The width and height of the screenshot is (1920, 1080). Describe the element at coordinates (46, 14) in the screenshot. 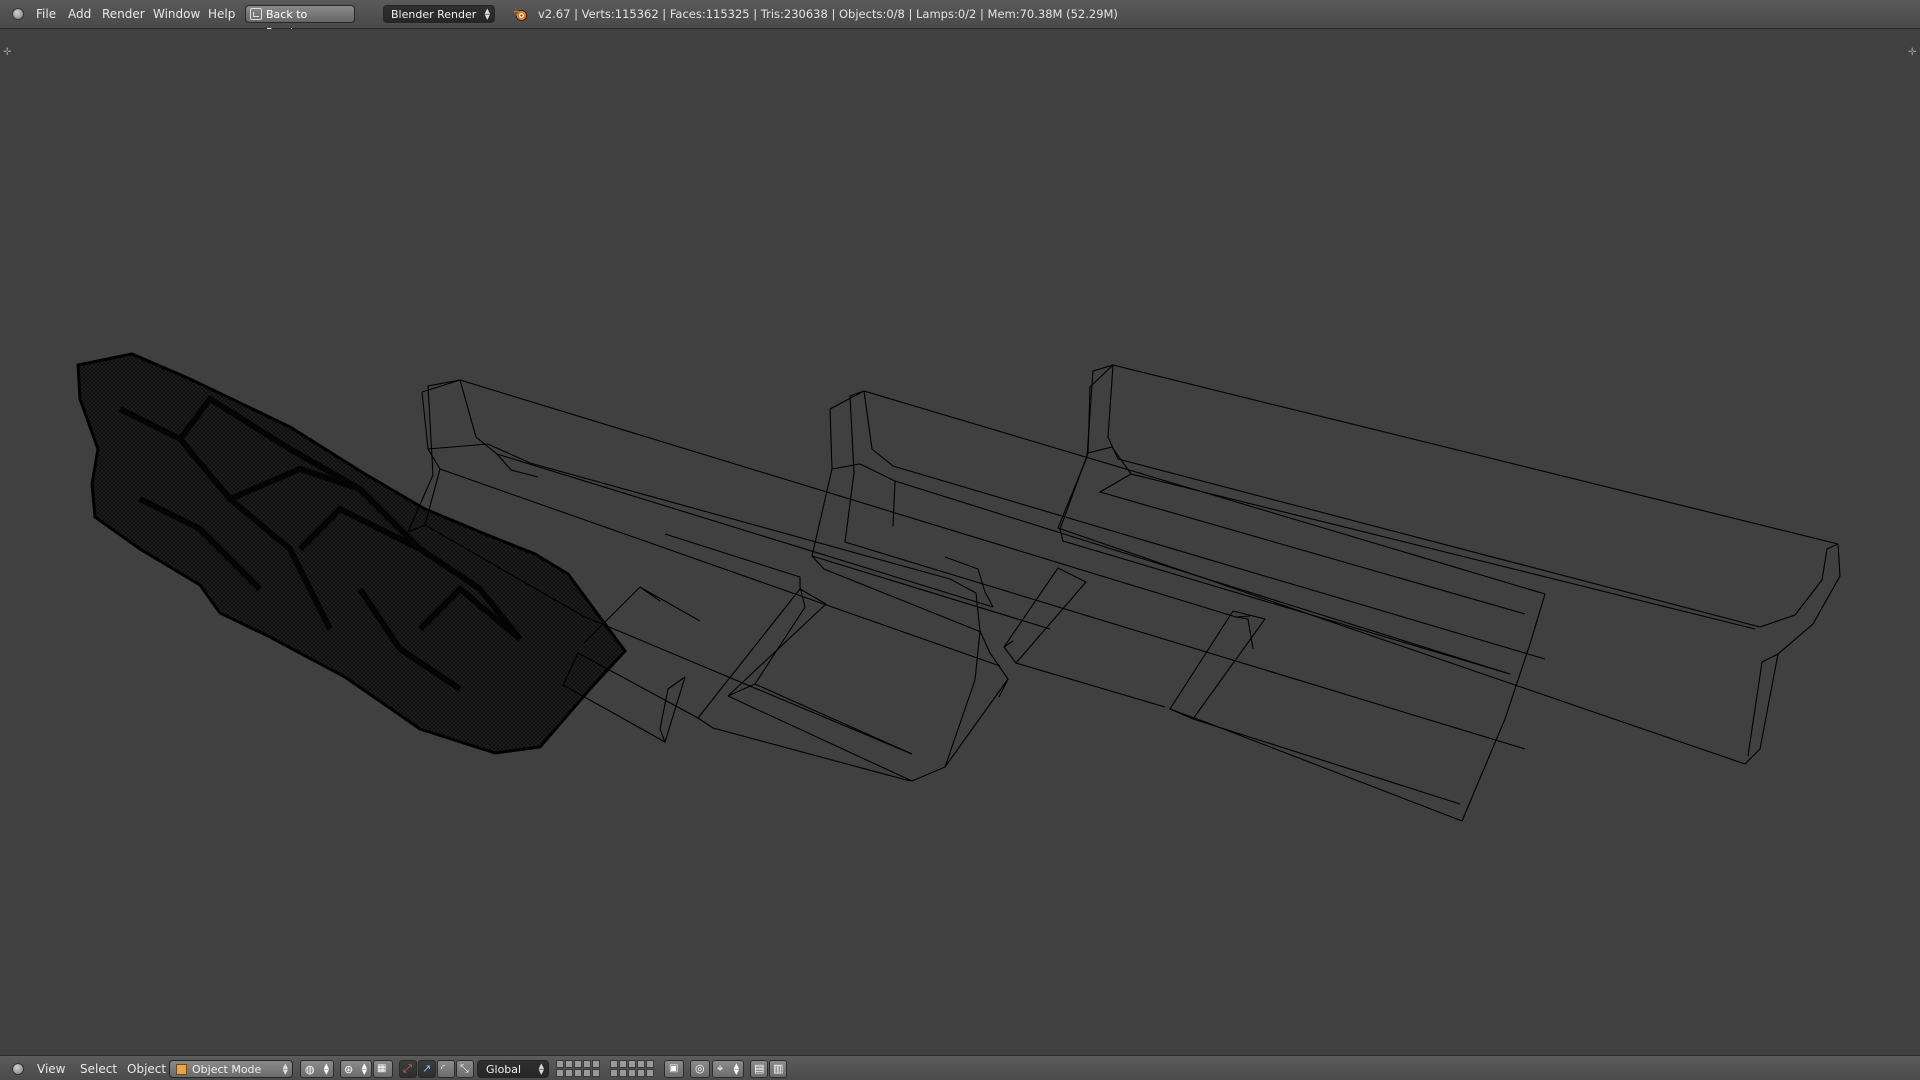

I see `menu-file: File` at that location.